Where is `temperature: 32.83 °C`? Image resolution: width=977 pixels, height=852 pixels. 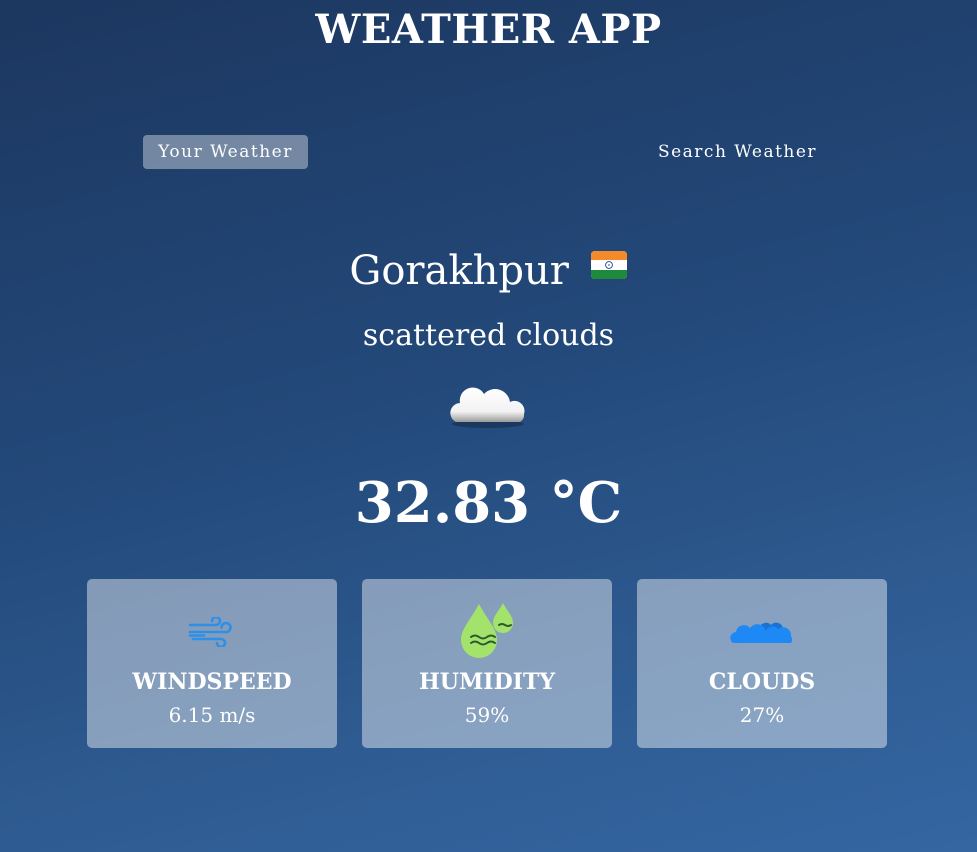
temperature: 32.83 °C is located at coordinates (488, 503).